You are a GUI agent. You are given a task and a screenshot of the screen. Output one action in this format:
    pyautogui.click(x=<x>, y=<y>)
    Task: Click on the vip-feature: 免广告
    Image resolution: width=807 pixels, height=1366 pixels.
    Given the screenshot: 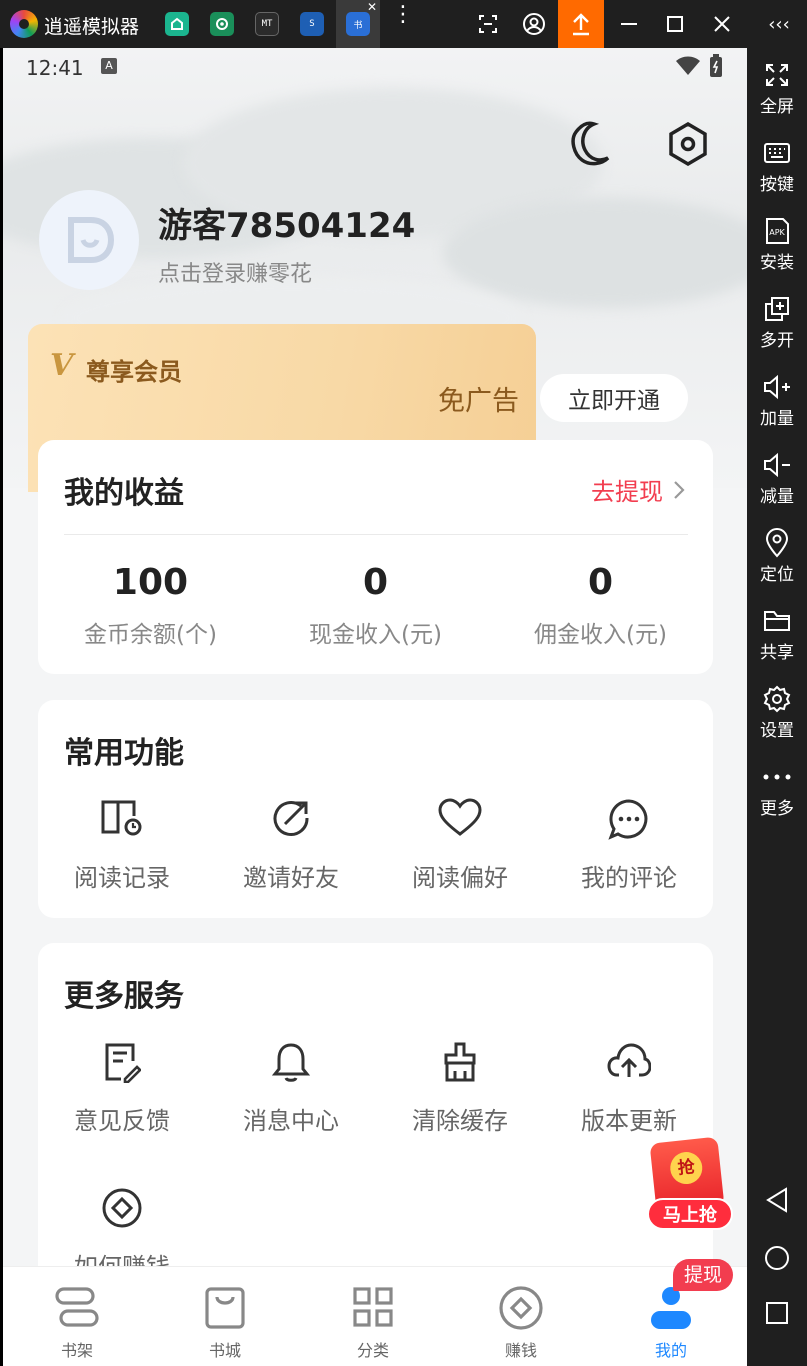 What is the action you would take?
    pyautogui.click(x=478, y=401)
    